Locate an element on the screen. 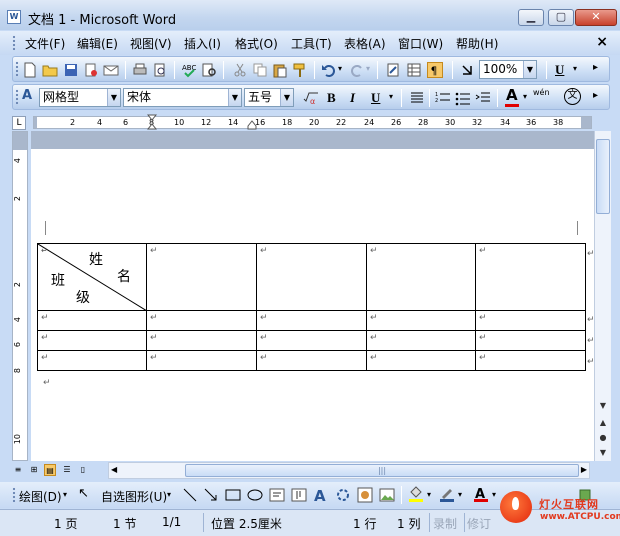  reading-view-icon: ▯ is located at coordinates (83, 470).